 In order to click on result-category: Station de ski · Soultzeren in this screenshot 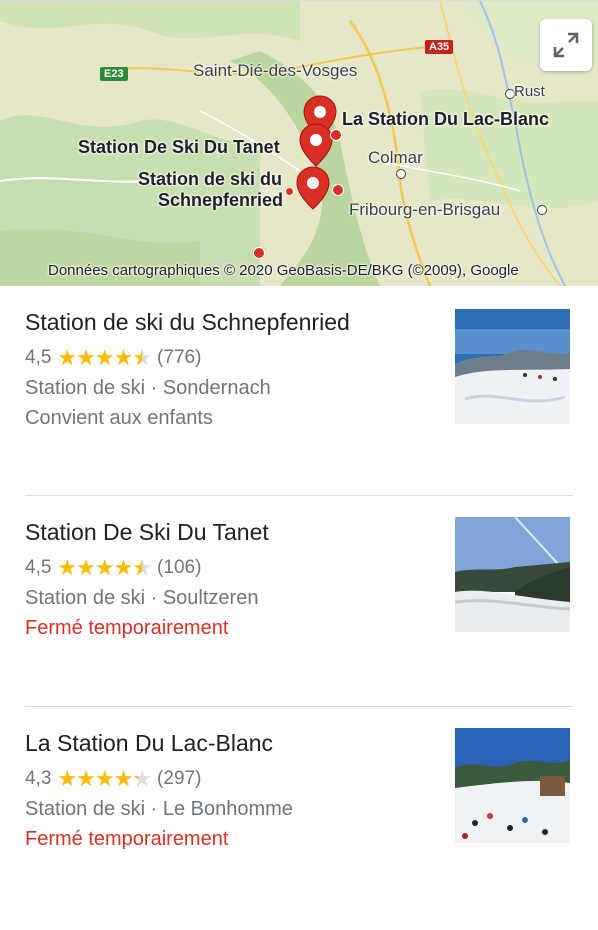, I will do `click(142, 598)`.